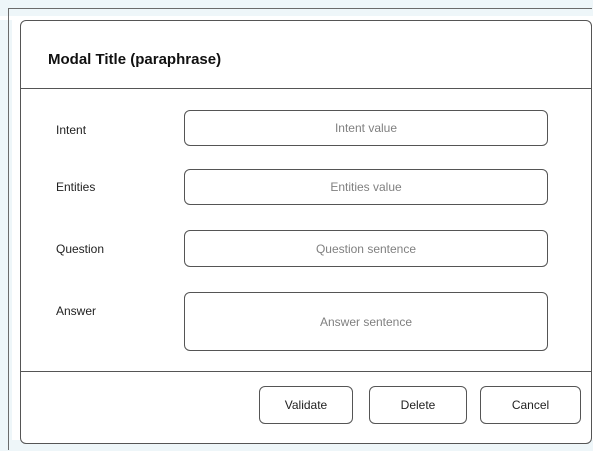  Describe the element at coordinates (530, 405) in the screenshot. I see `cancel-button: Cancel` at that location.